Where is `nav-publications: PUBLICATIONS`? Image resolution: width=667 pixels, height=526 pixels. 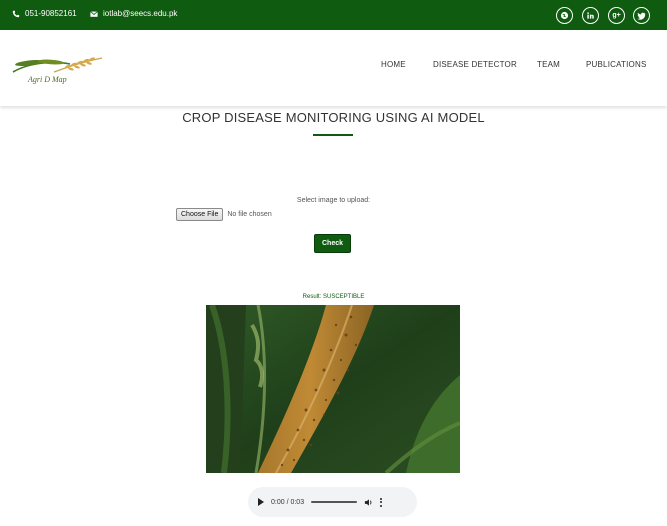 nav-publications: PUBLICATIONS is located at coordinates (616, 64).